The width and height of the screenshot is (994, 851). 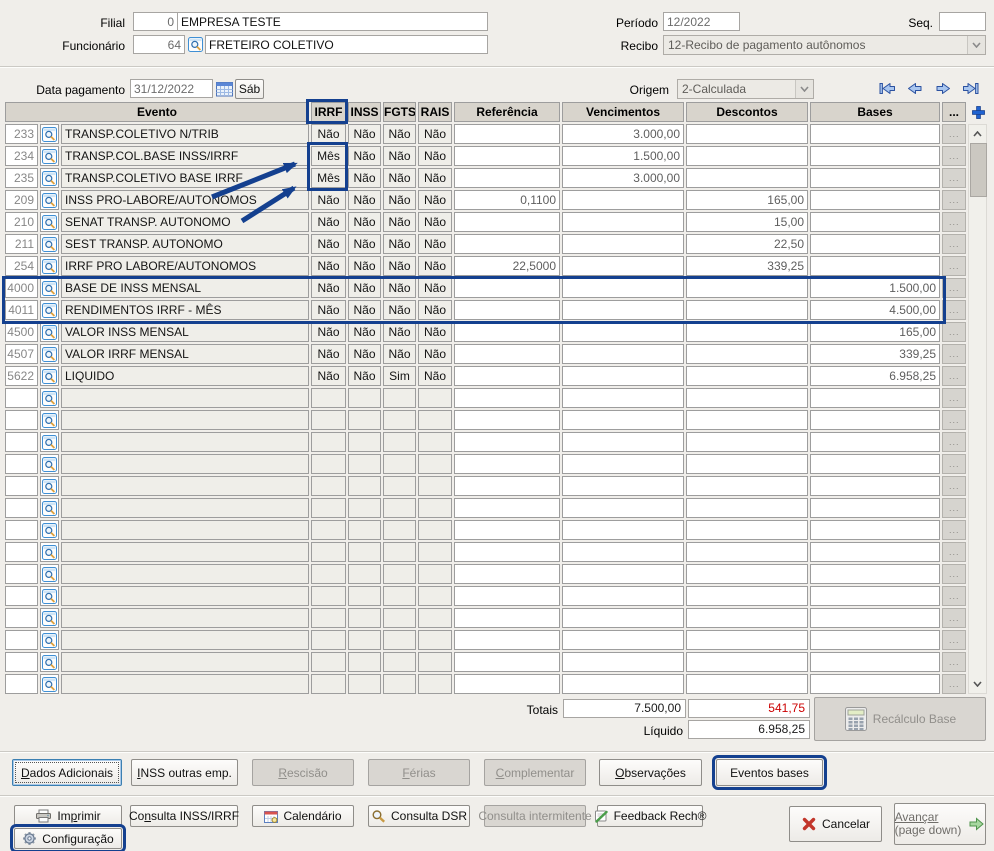 I want to click on event-name-cell: TRANSP.COLETIVO BASE IRRF, so click(x=185, y=178).